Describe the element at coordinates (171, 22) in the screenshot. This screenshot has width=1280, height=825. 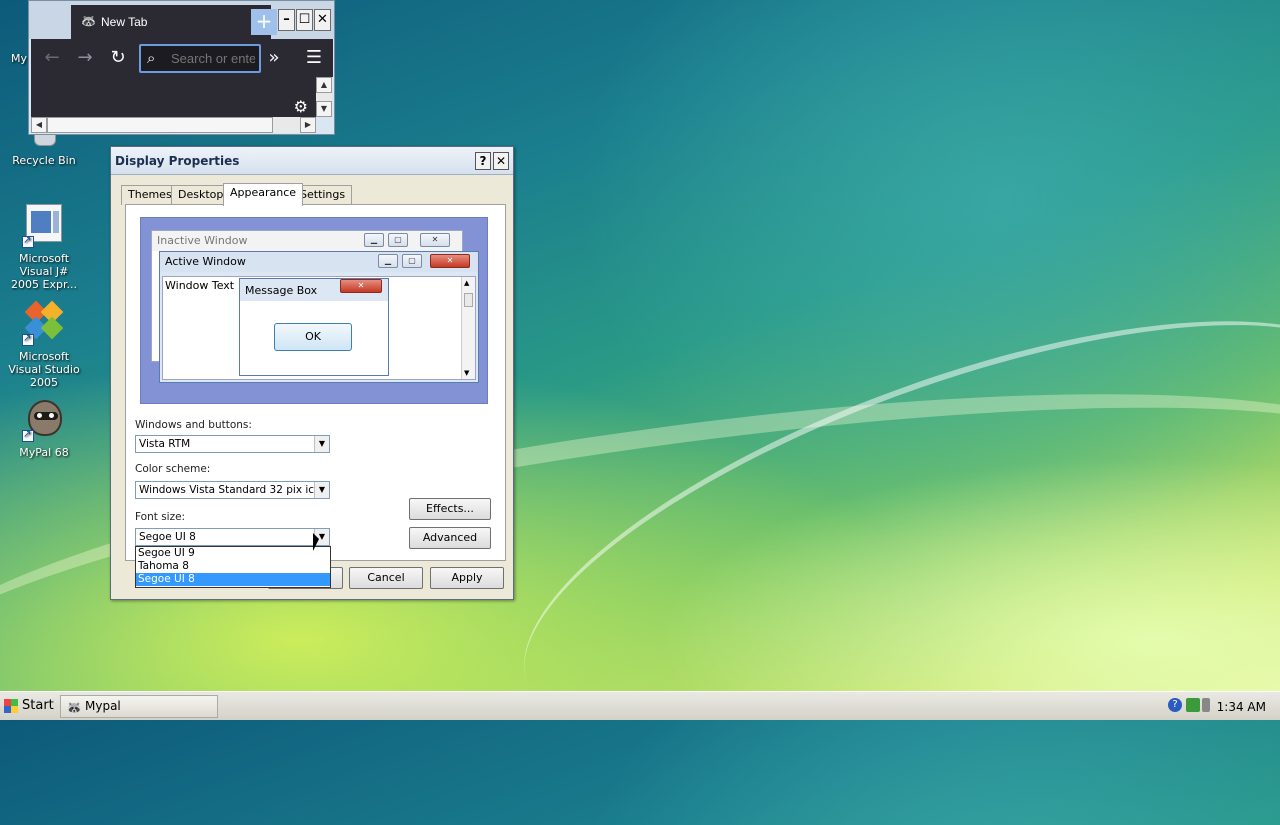
I see `browser-tab-new-tab: 🦝 New Tab ✕` at that location.